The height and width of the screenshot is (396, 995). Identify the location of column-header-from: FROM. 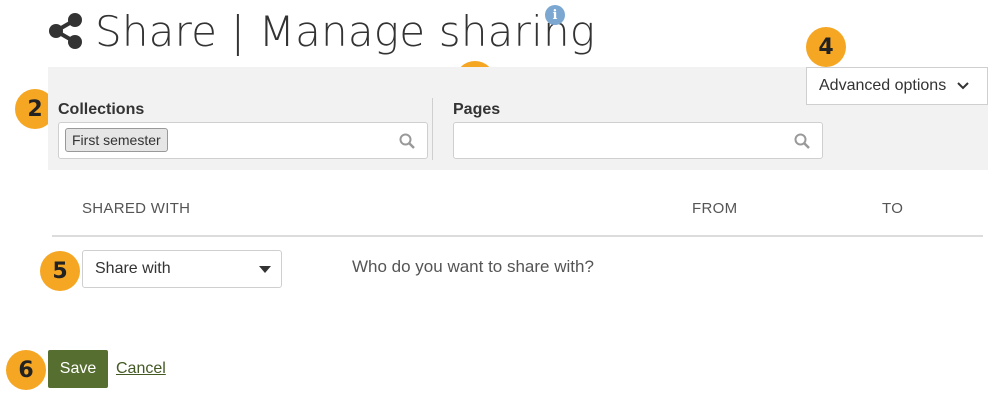
(715, 208).